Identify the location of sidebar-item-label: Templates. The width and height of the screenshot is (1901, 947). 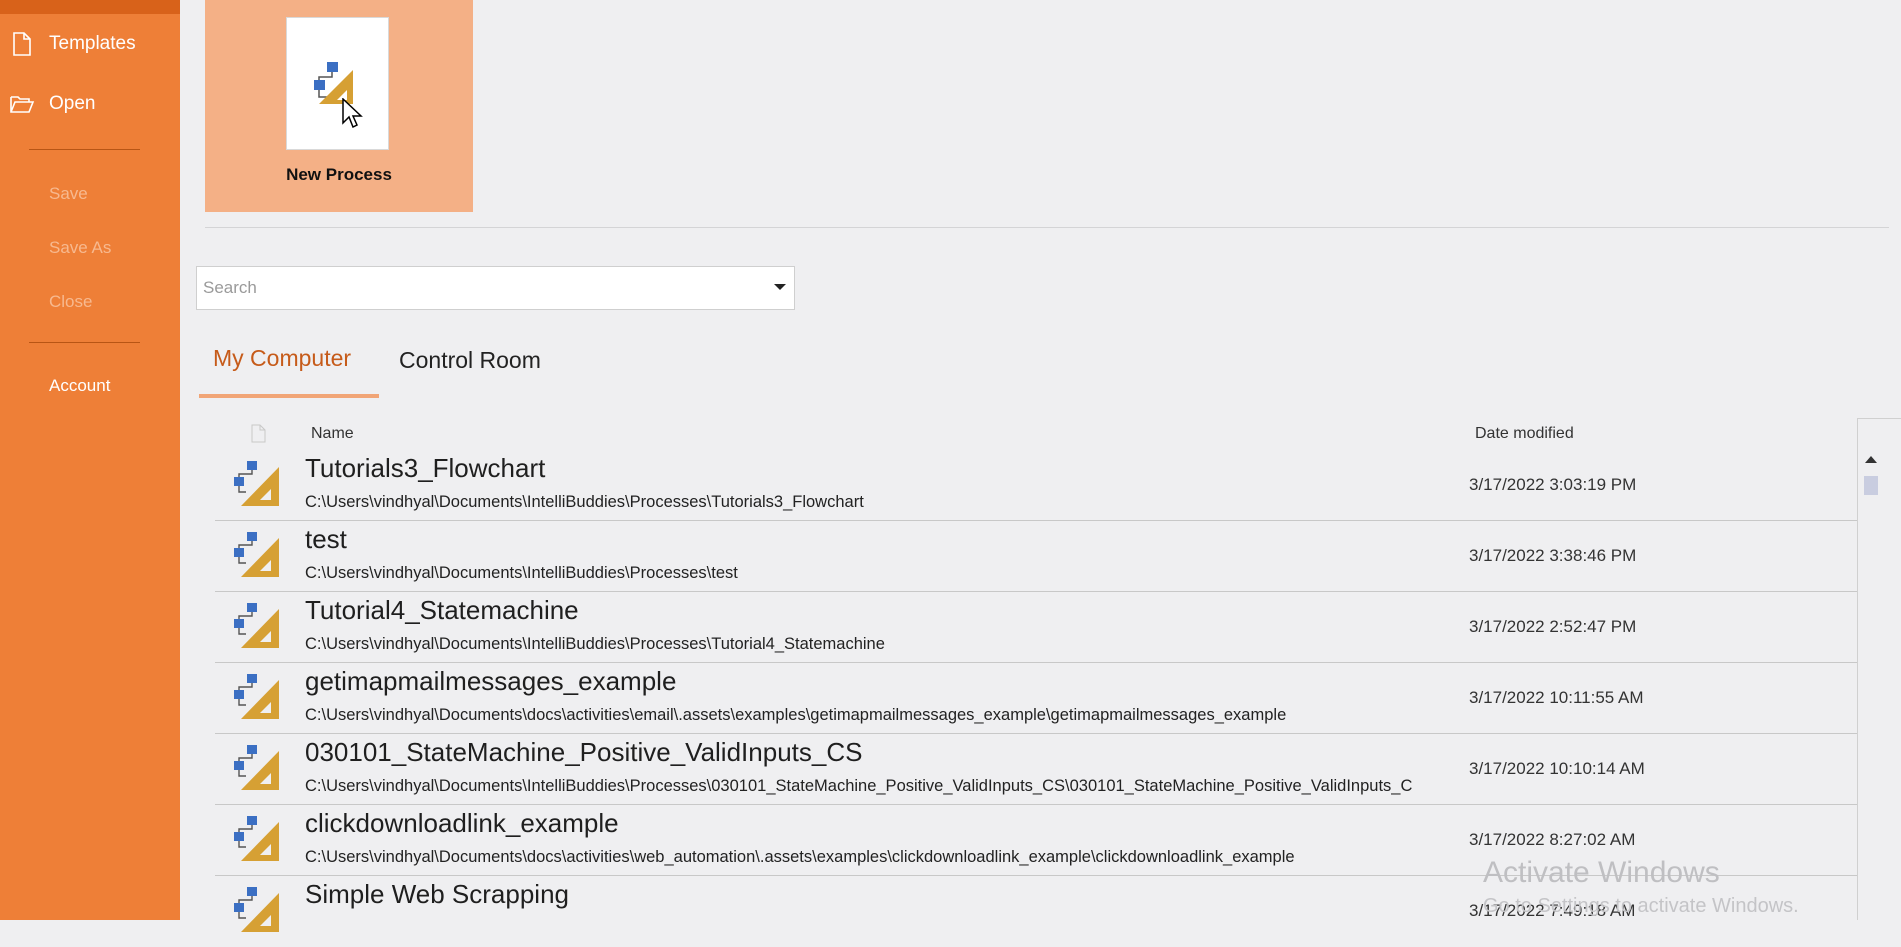
(92, 43).